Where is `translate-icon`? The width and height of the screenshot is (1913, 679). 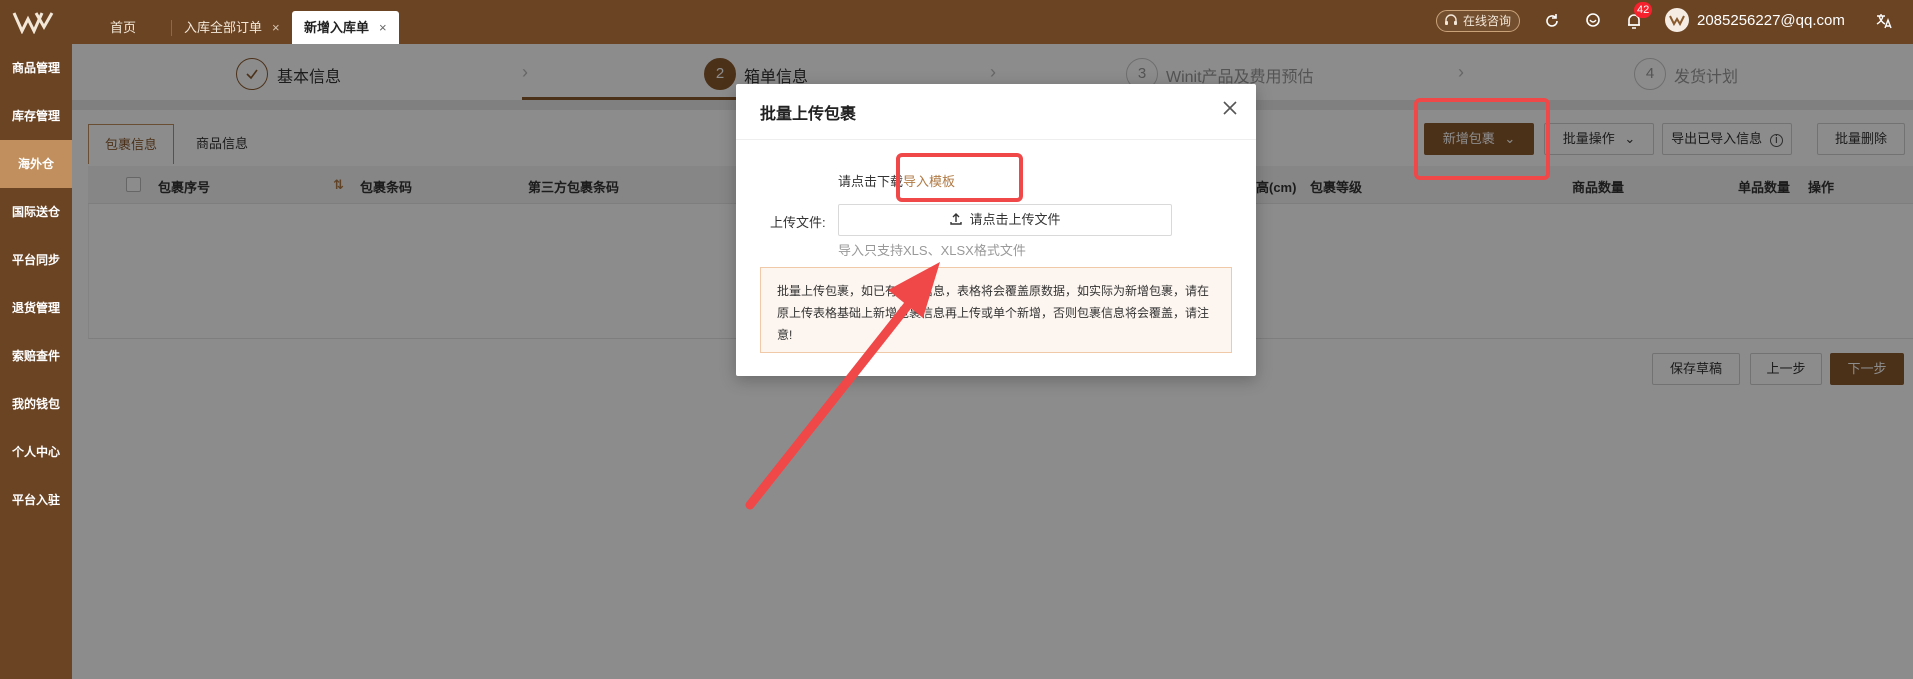 translate-icon is located at coordinates (1884, 21).